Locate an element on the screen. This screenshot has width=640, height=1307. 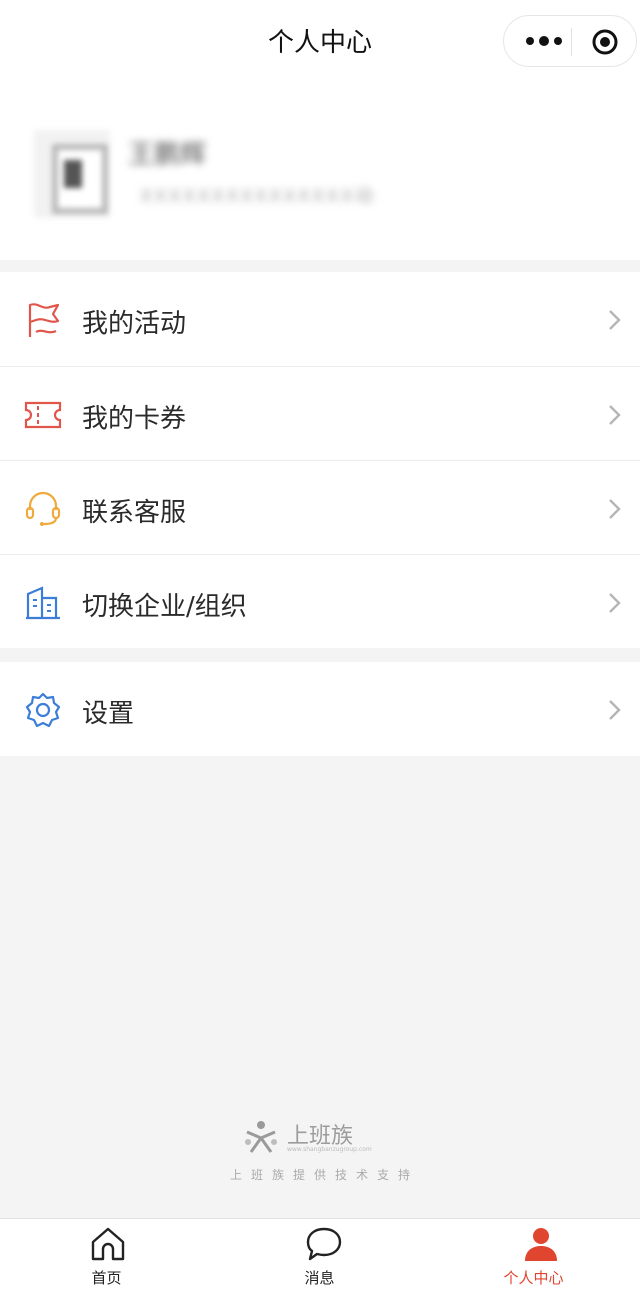
menu-item-label: 设置 is located at coordinates (108, 714).